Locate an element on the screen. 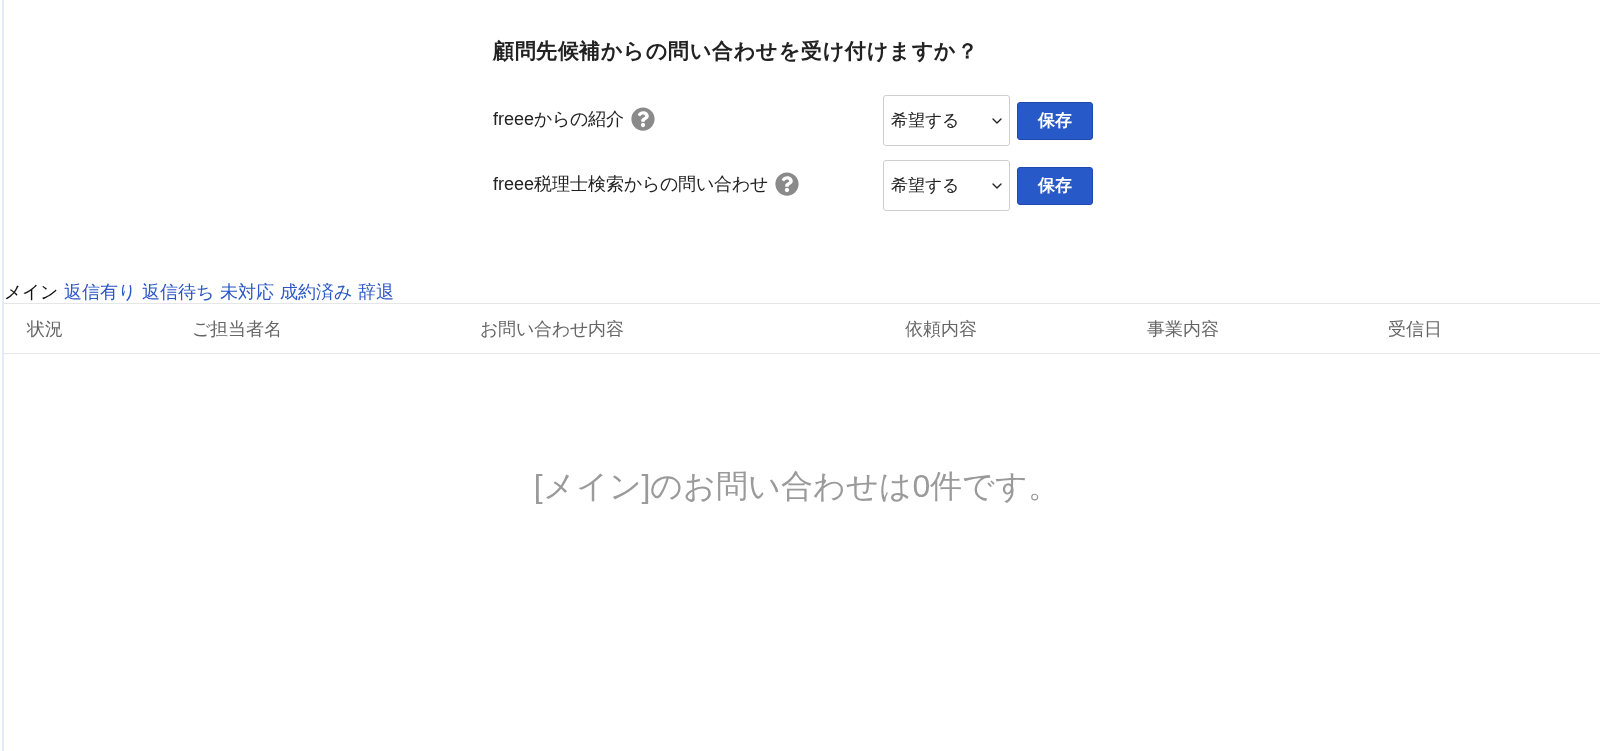 The image size is (1600, 751). filter-tab: メイン is located at coordinates (31, 291).